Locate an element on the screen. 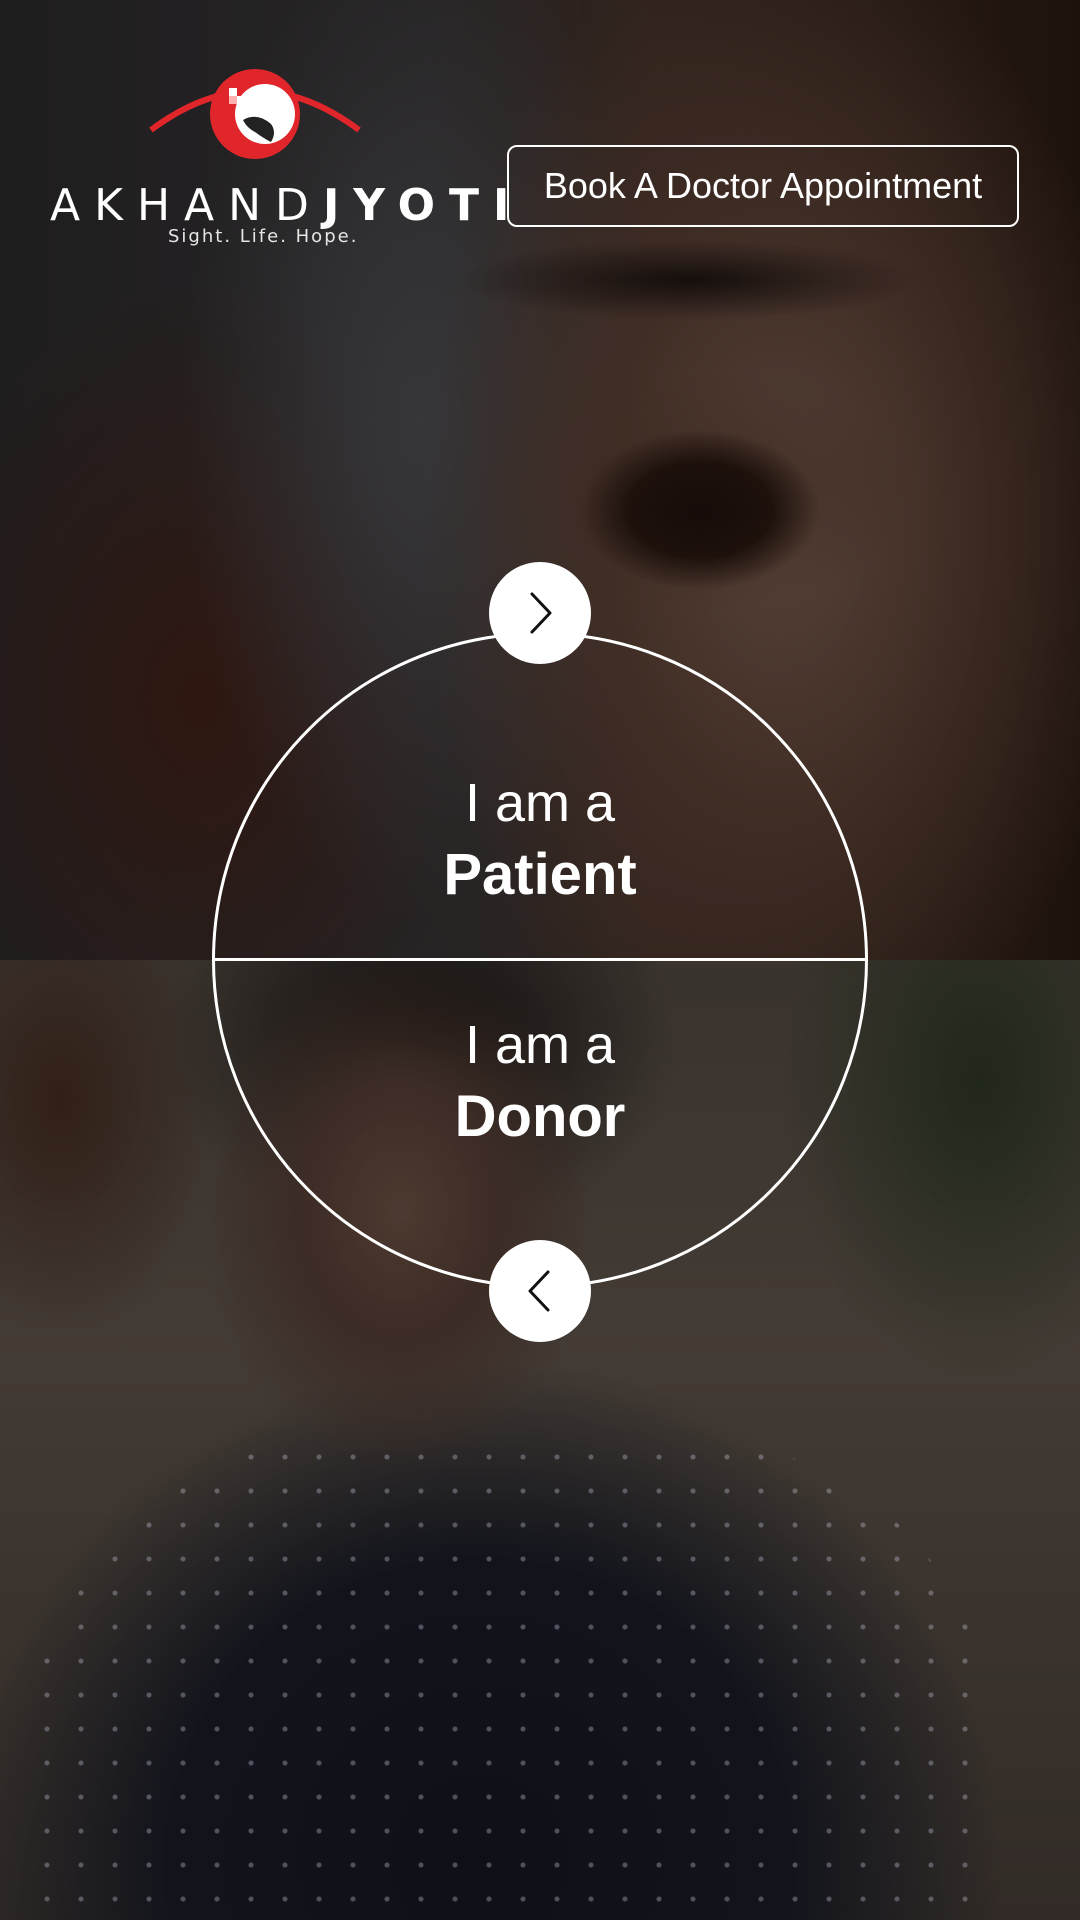 The height and width of the screenshot is (1920, 1080). prev-button is located at coordinates (540, 1291).